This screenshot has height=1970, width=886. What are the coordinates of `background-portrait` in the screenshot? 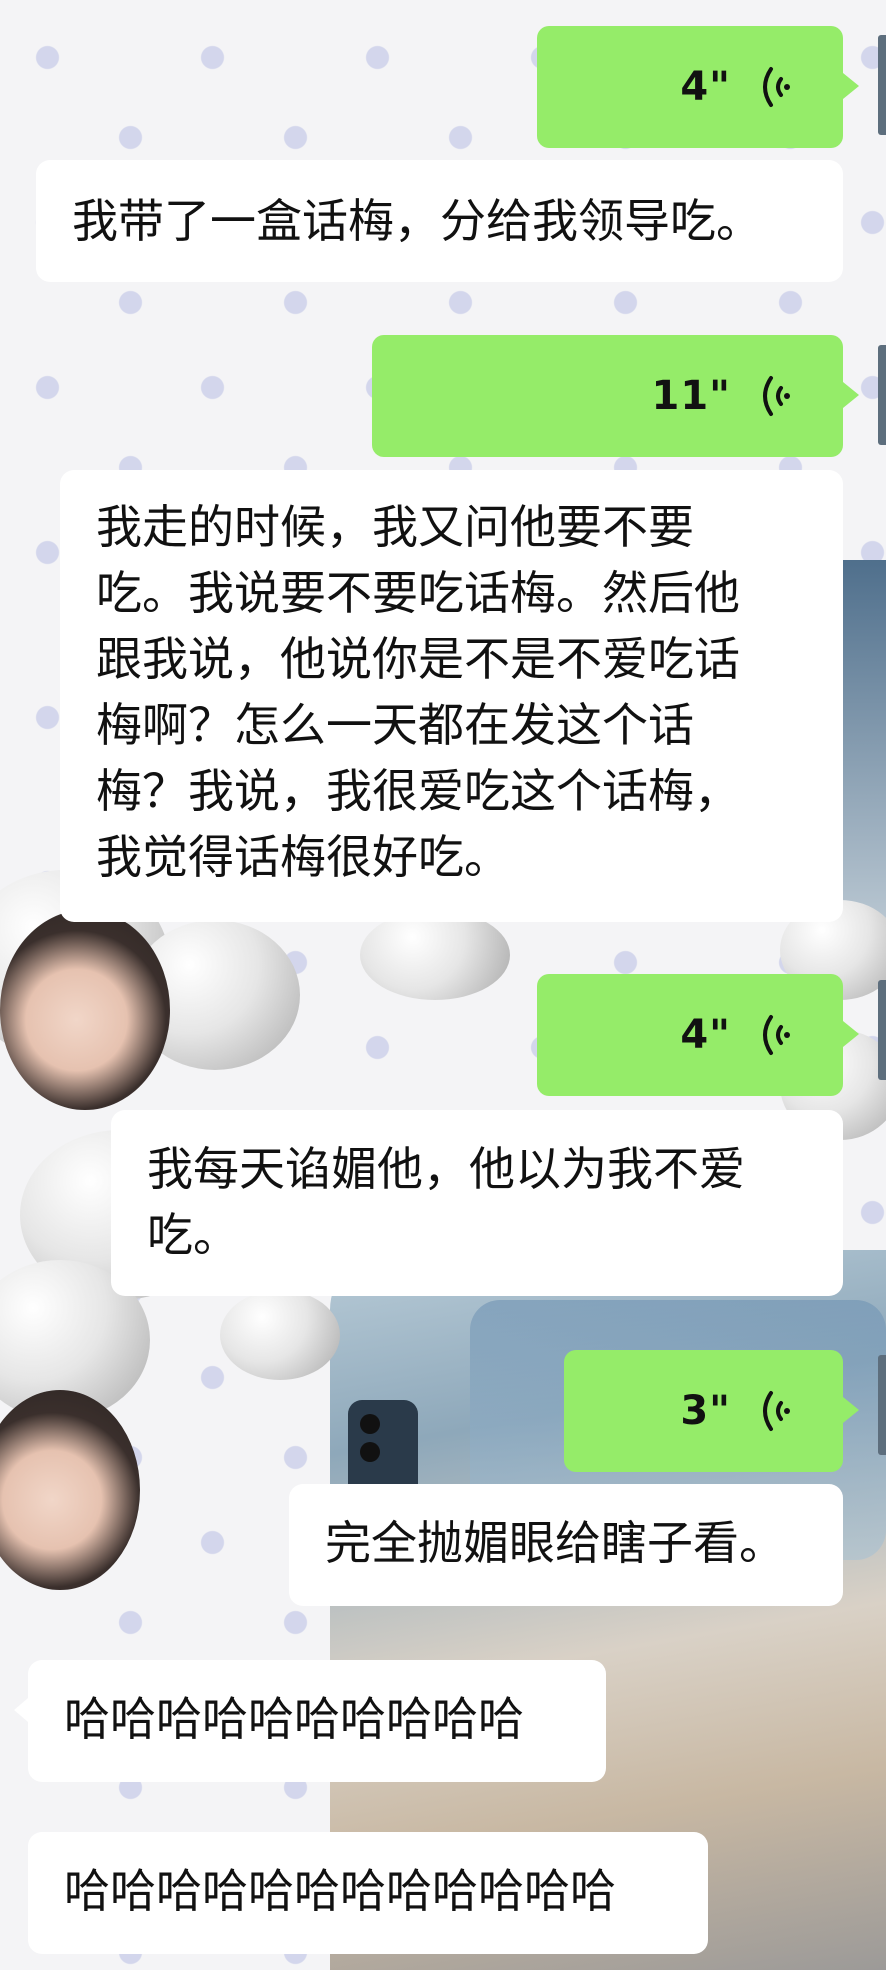 It's located at (85, 1010).